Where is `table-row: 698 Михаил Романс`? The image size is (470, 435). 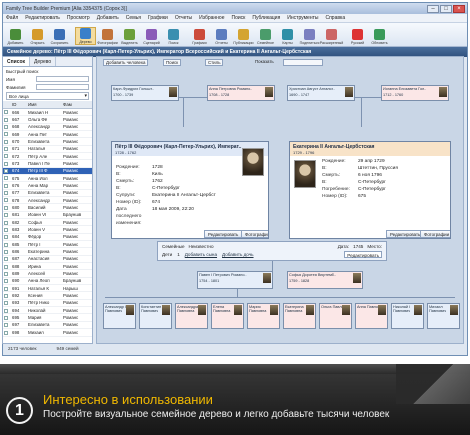
table-row: 698 Михаил Романс is located at coordinates (47, 332).